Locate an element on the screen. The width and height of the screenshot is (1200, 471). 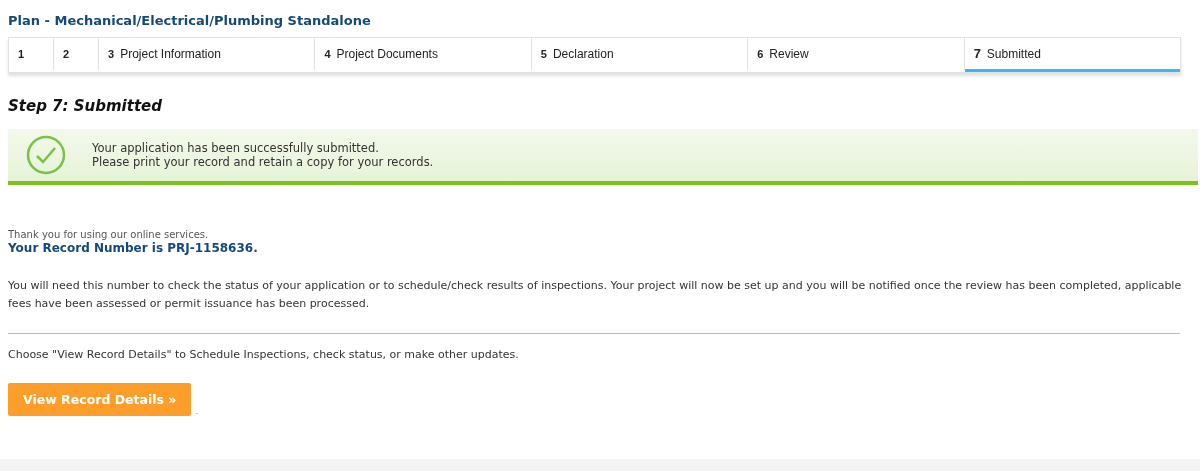
step-number: 5 is located at coordinates (543, 53).